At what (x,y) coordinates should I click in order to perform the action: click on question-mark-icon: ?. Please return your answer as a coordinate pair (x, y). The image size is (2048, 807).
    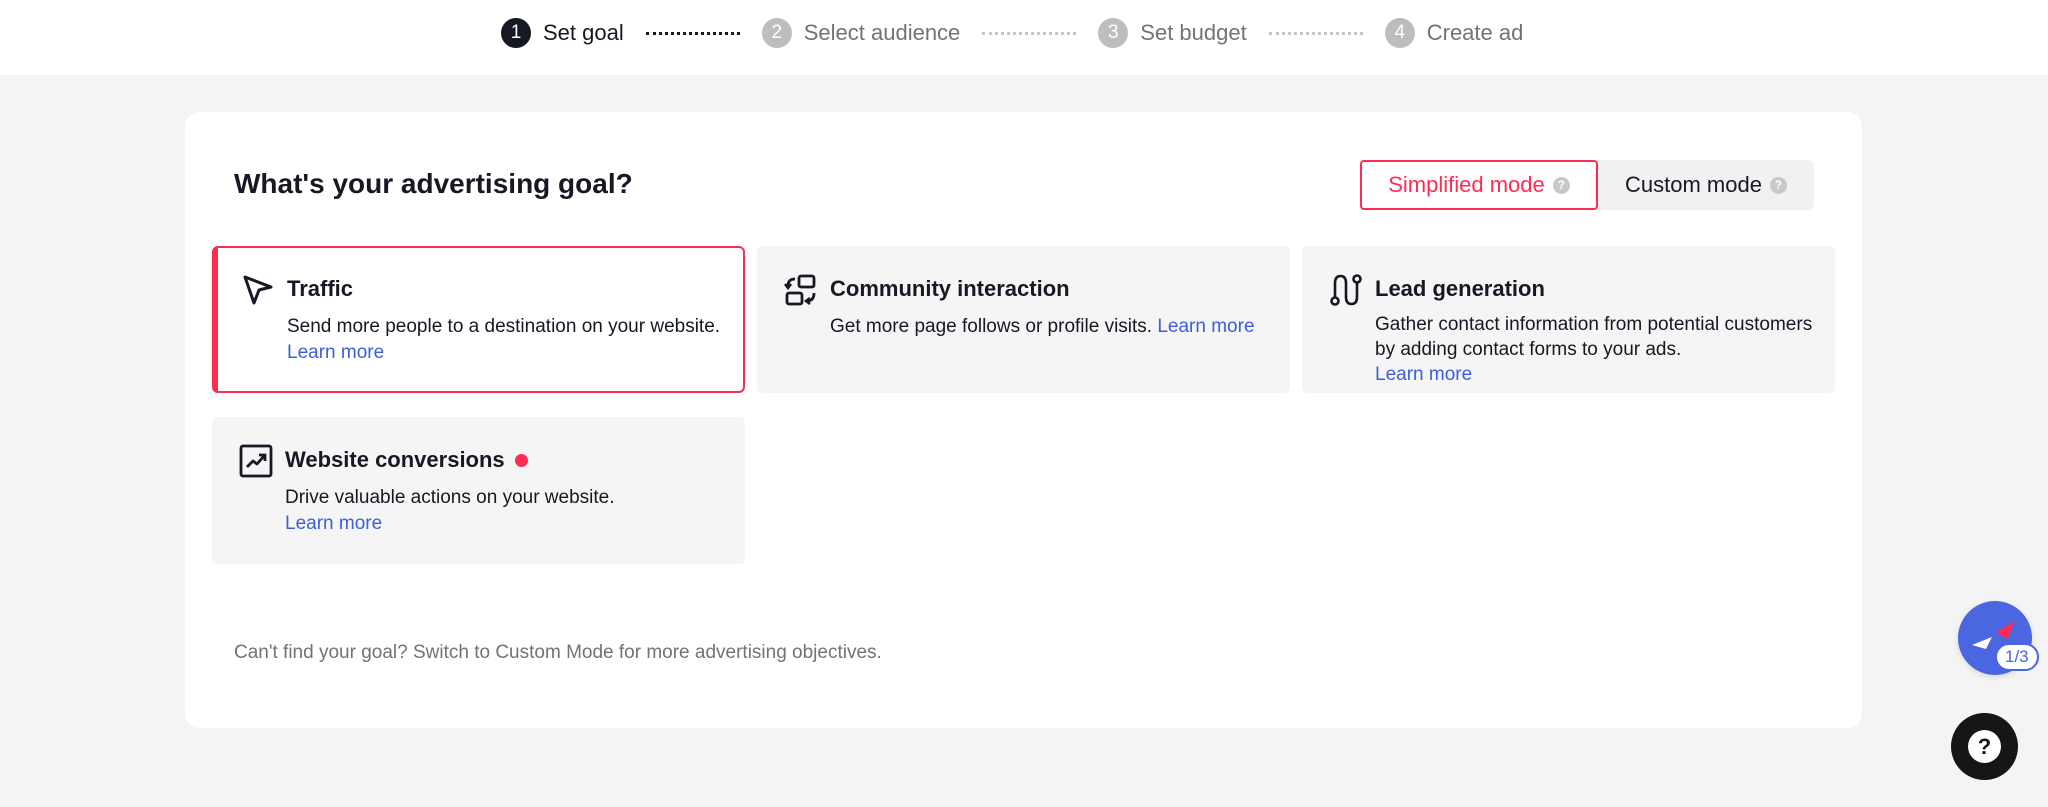
    Looking at the image, I should click on (1984, 746).